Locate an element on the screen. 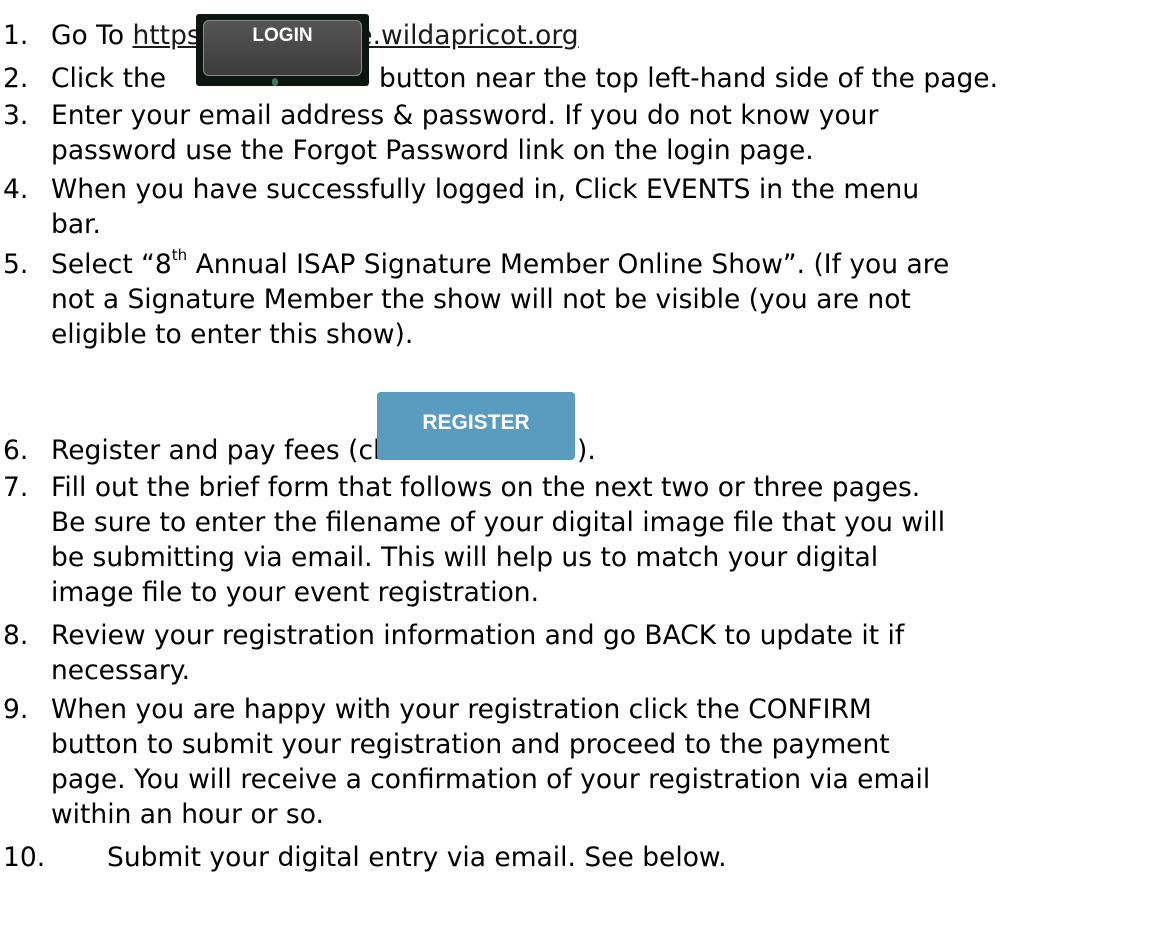  step-line: eligible to enter this show). is located at coordinates (232, 334).